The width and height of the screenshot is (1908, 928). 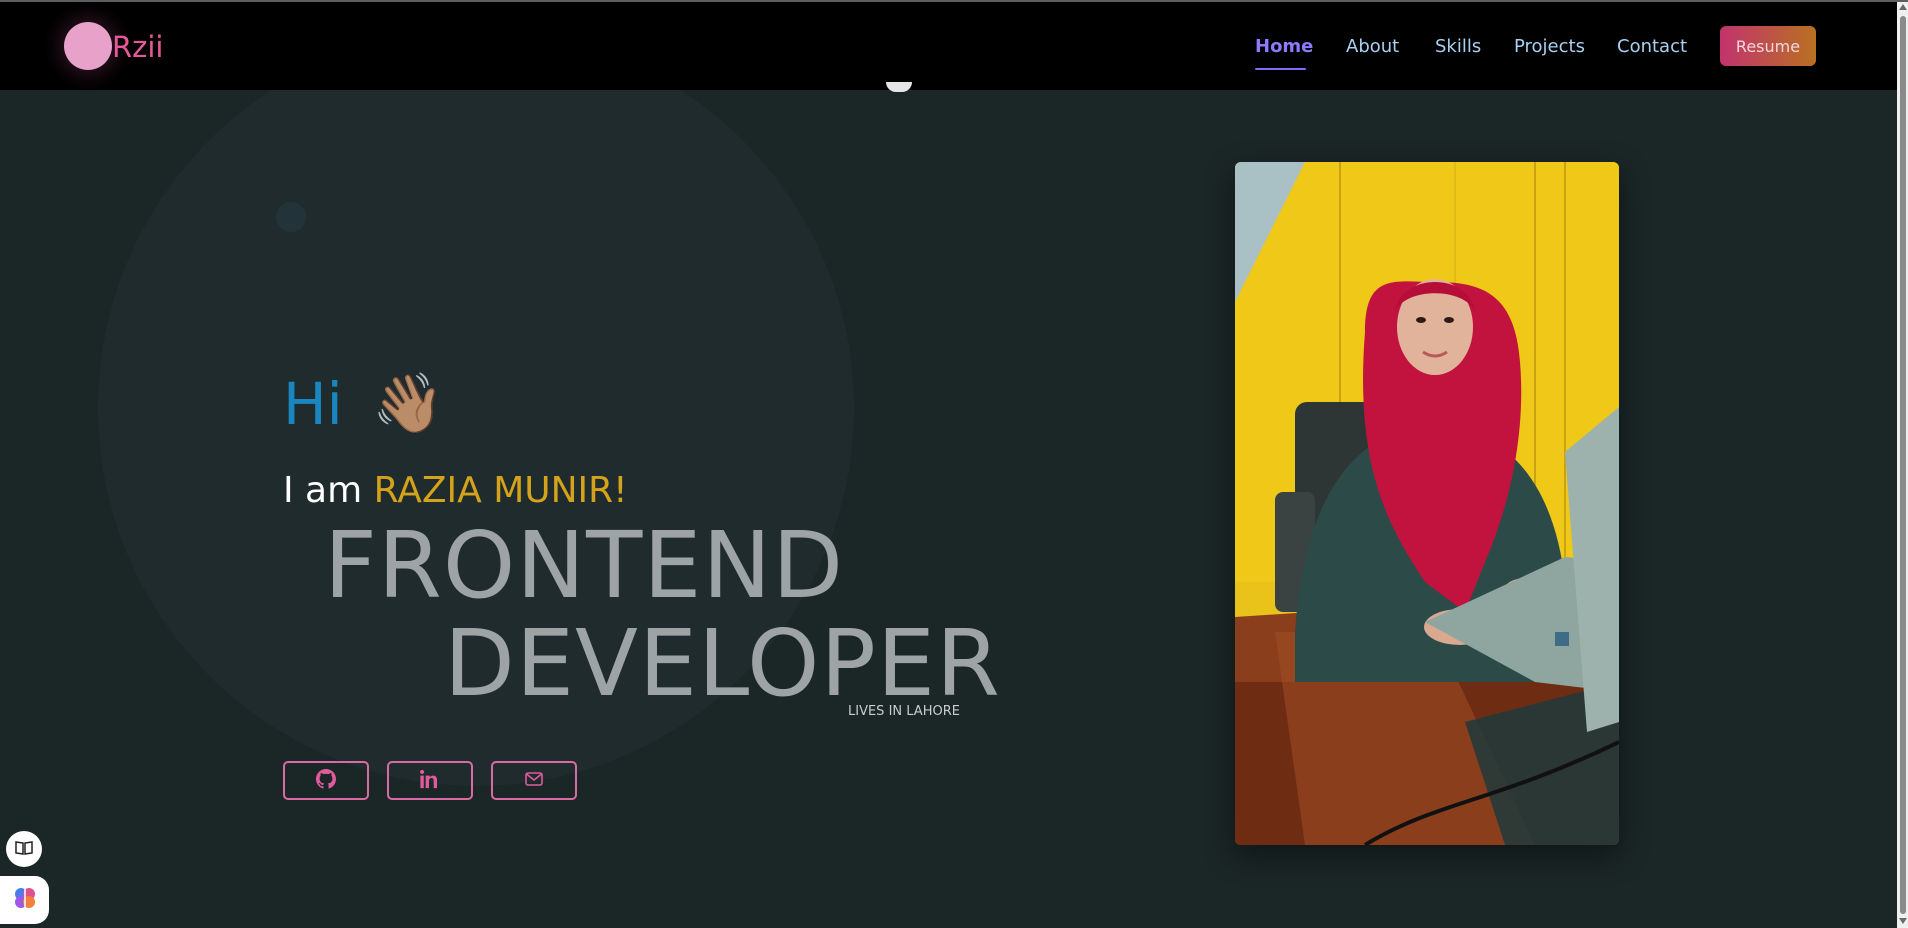 I want to click on hero-name: RAZIA MUNIR!, so click(x=500, y=490).